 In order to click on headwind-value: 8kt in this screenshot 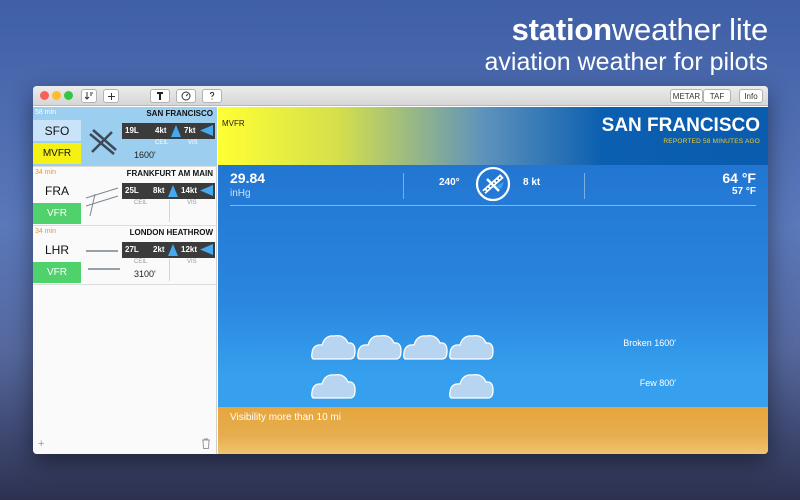, I will do `click(159, 190)`.